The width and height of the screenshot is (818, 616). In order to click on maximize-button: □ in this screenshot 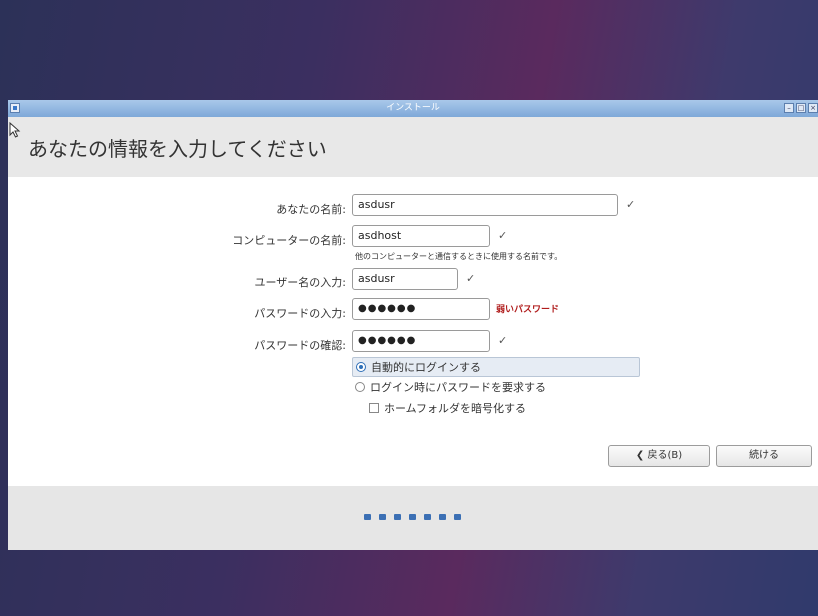, I will do `click(801, 108)`.